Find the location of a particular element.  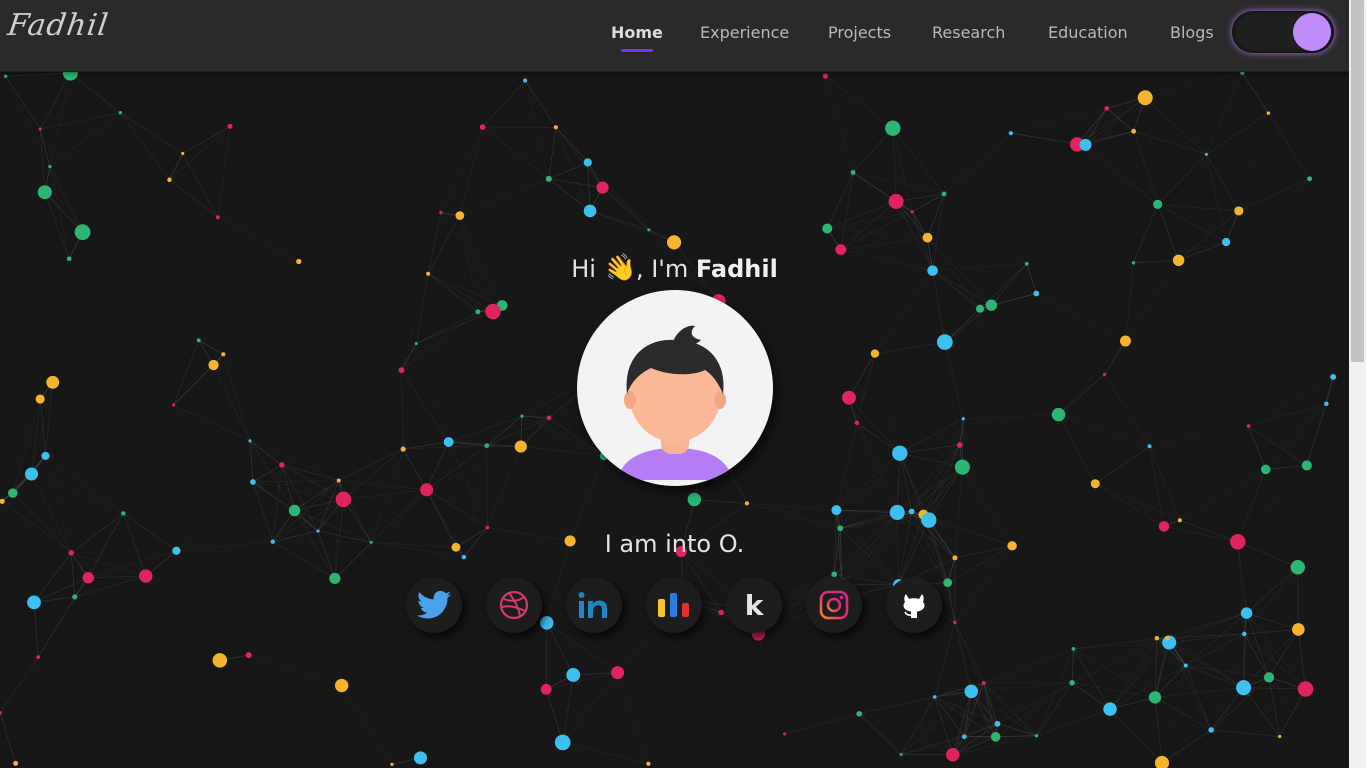

linkedin-icon is located at coordinates (592, 605).